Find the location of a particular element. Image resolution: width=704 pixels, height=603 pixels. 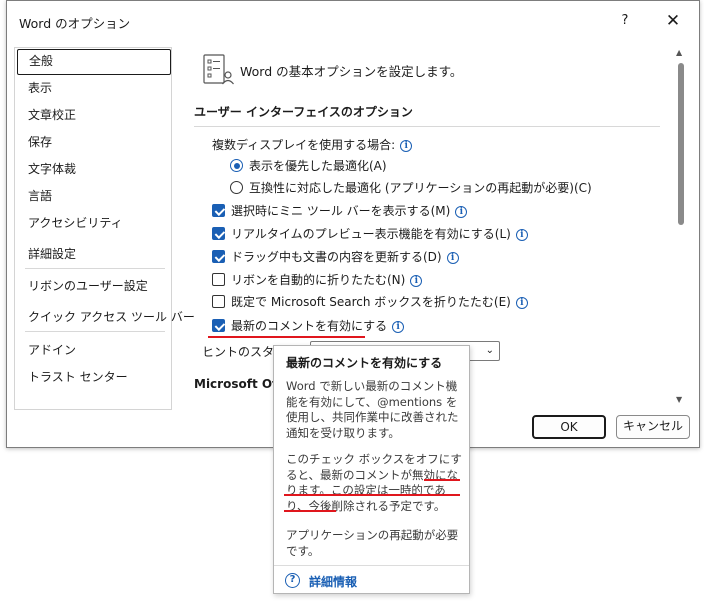

tooltip-divider is located at coordinates (371, 565).